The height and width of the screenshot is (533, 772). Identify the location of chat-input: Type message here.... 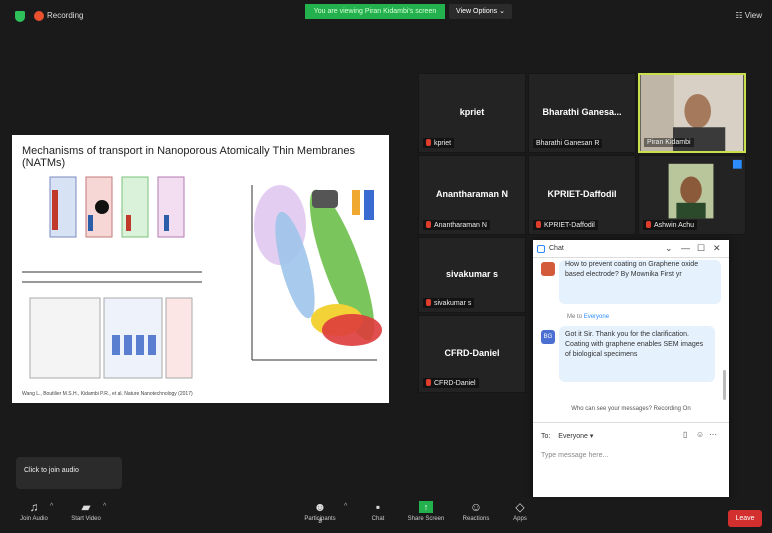
(574, 455).